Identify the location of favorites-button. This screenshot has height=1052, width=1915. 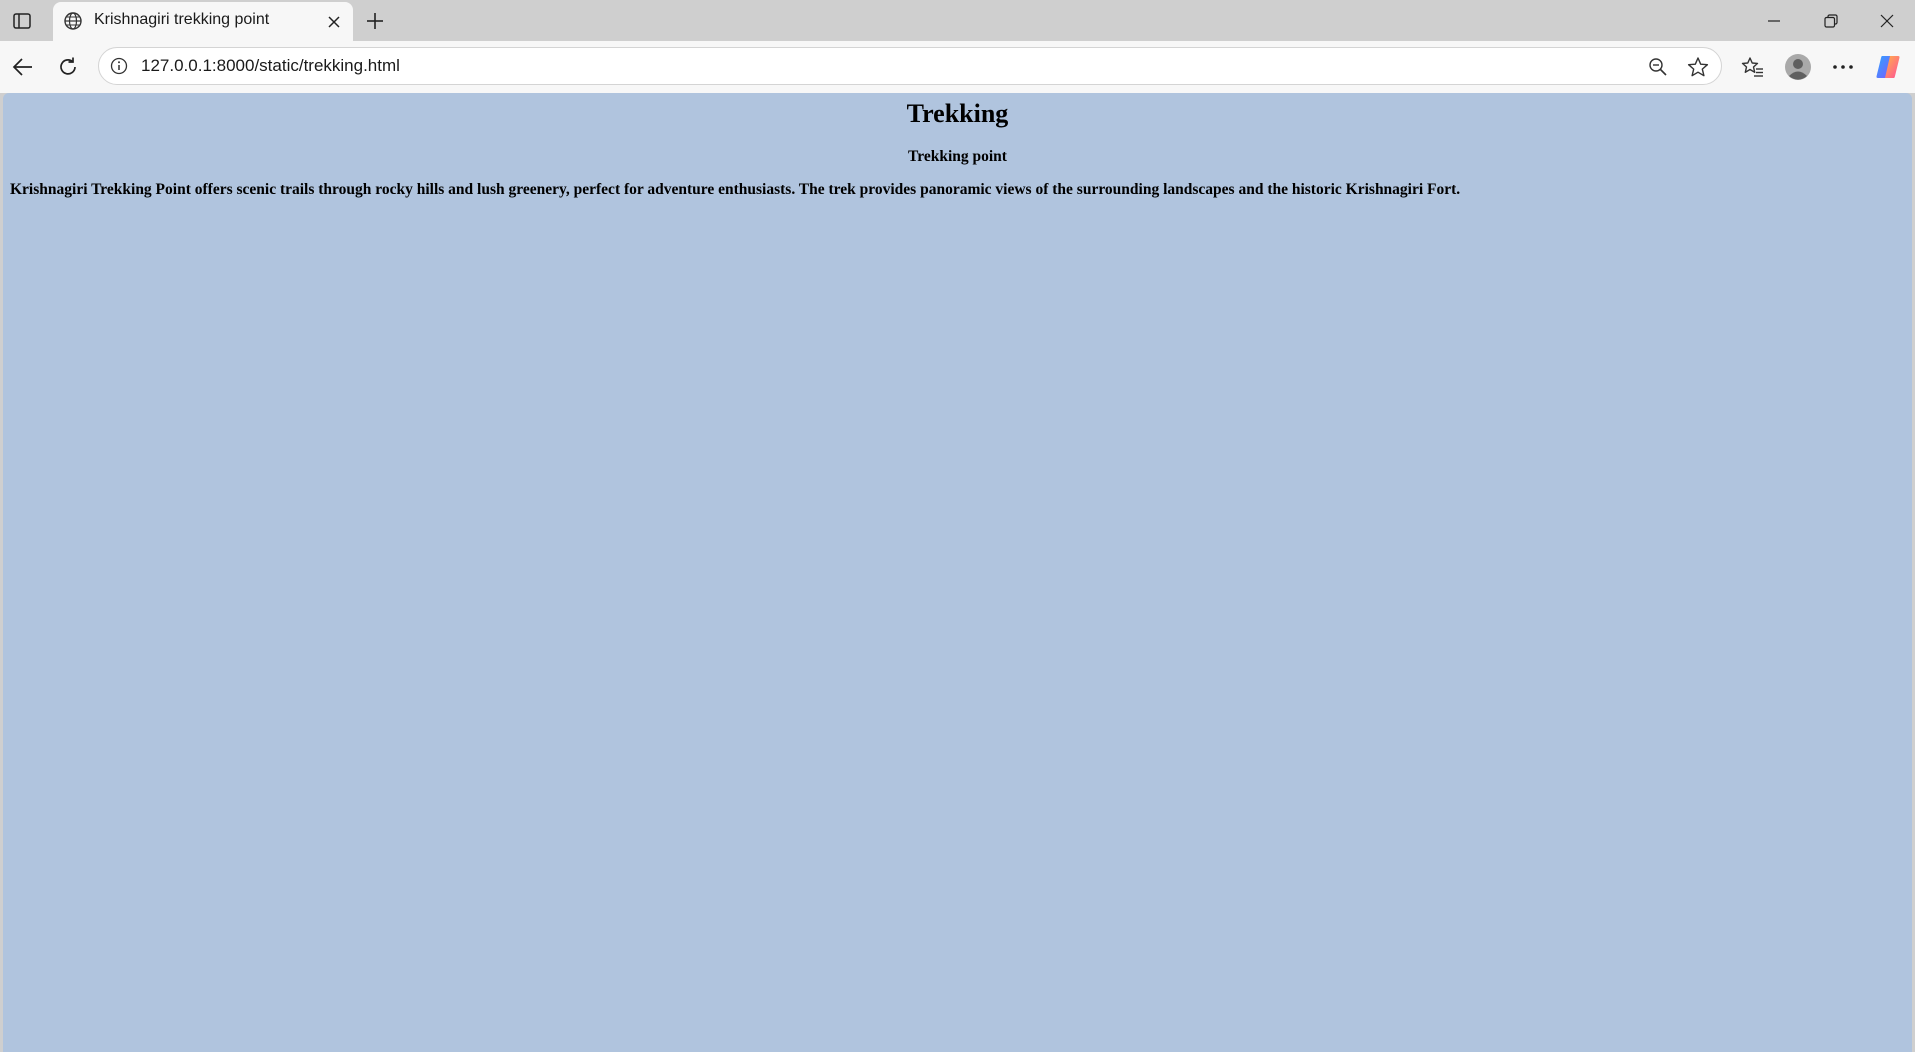
(1753, 67).